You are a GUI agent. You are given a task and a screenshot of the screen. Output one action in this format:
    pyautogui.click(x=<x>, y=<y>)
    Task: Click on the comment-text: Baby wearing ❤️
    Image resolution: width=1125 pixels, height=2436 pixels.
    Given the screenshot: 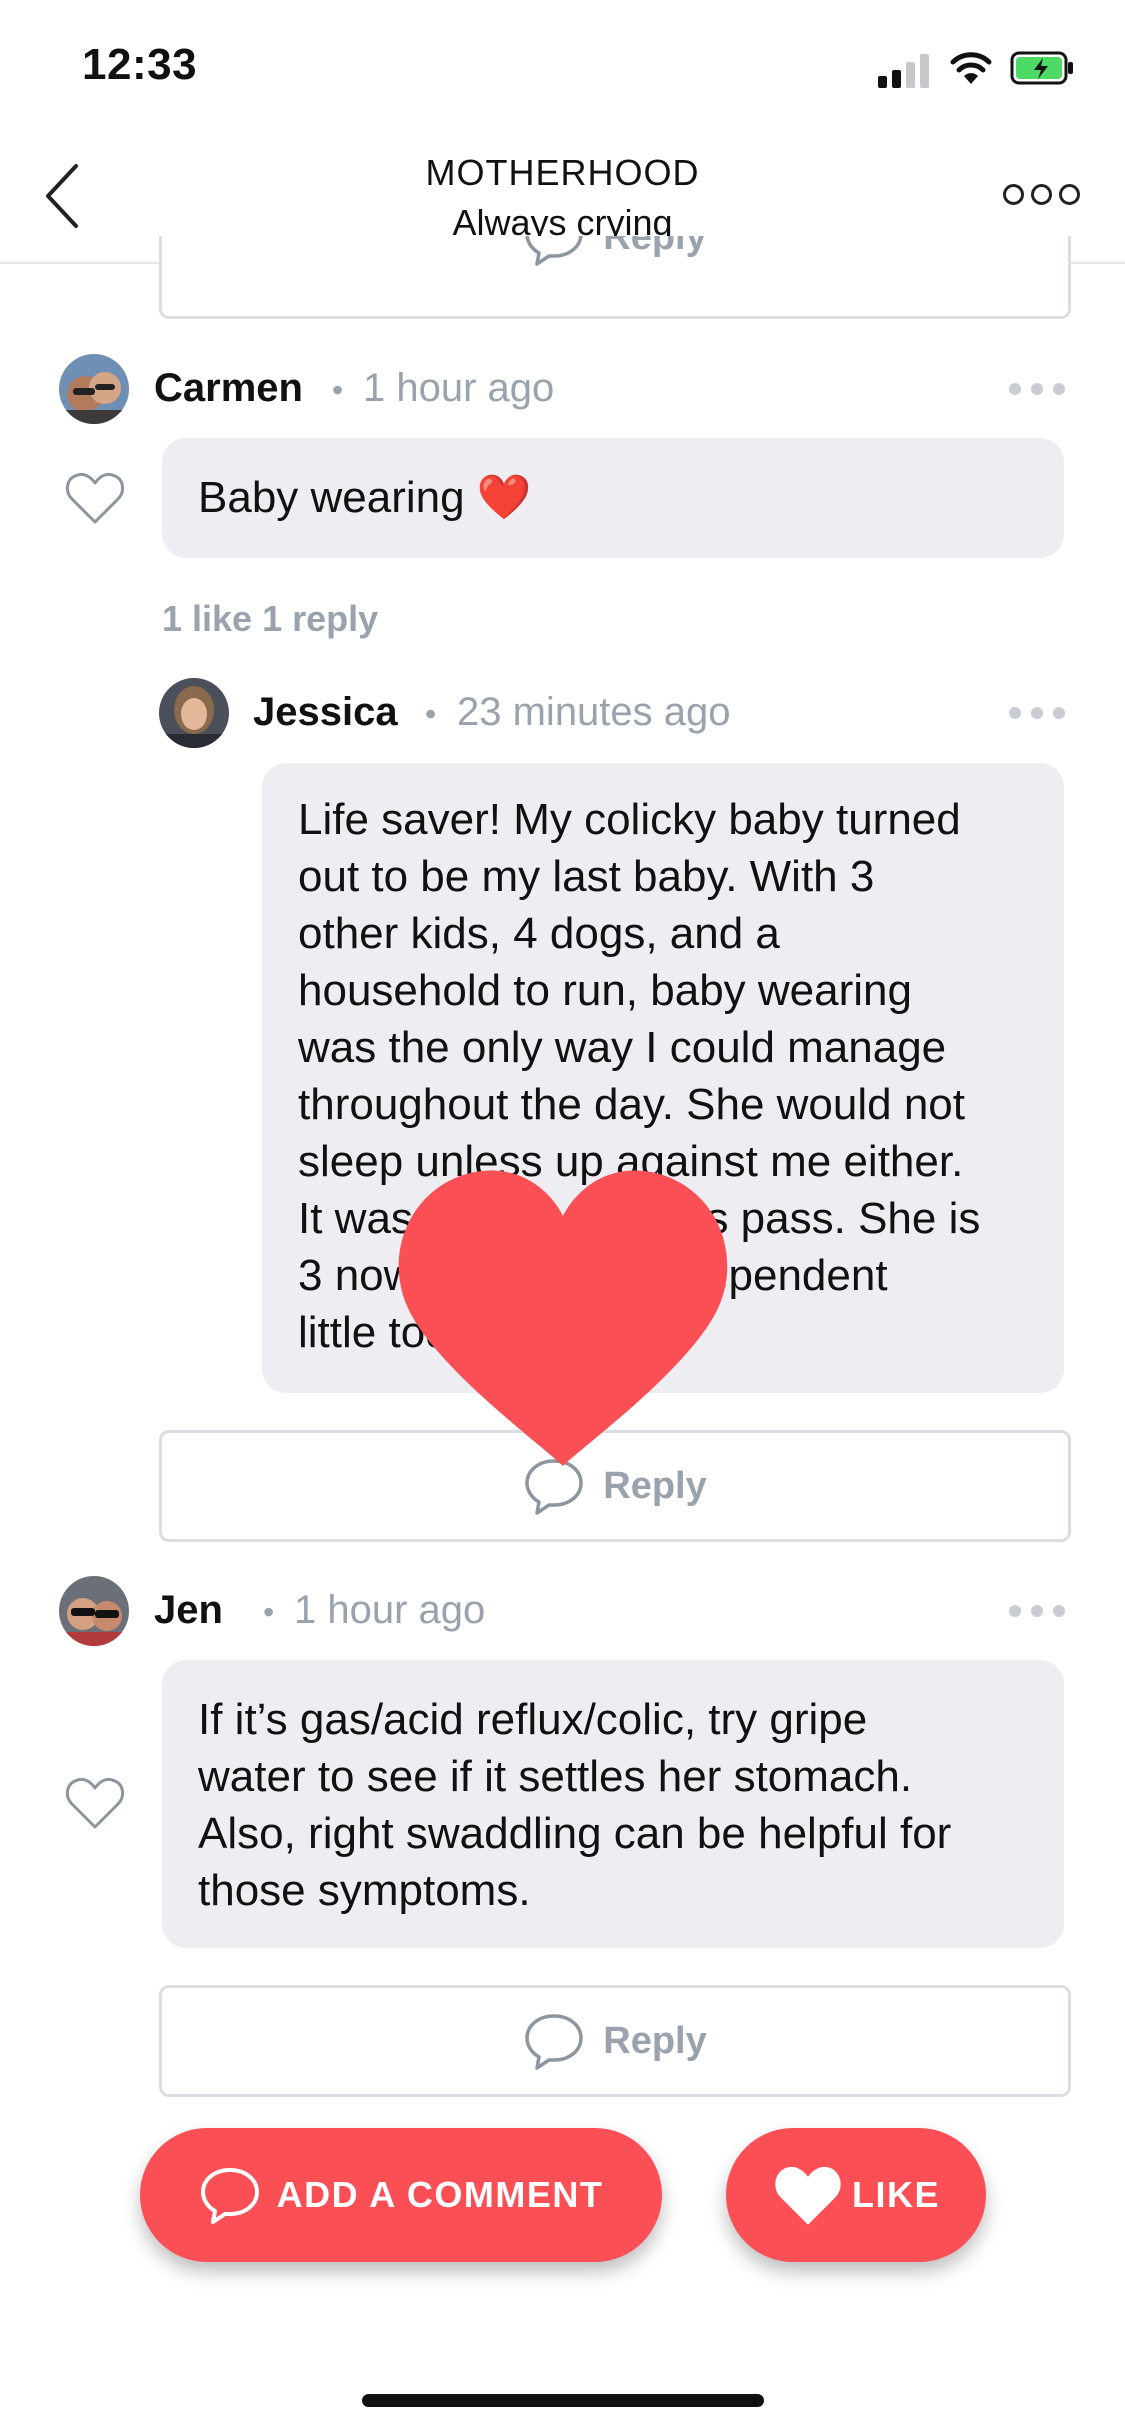 What is the action you would take?
    pyautogui.click(x=365, y=497)
    